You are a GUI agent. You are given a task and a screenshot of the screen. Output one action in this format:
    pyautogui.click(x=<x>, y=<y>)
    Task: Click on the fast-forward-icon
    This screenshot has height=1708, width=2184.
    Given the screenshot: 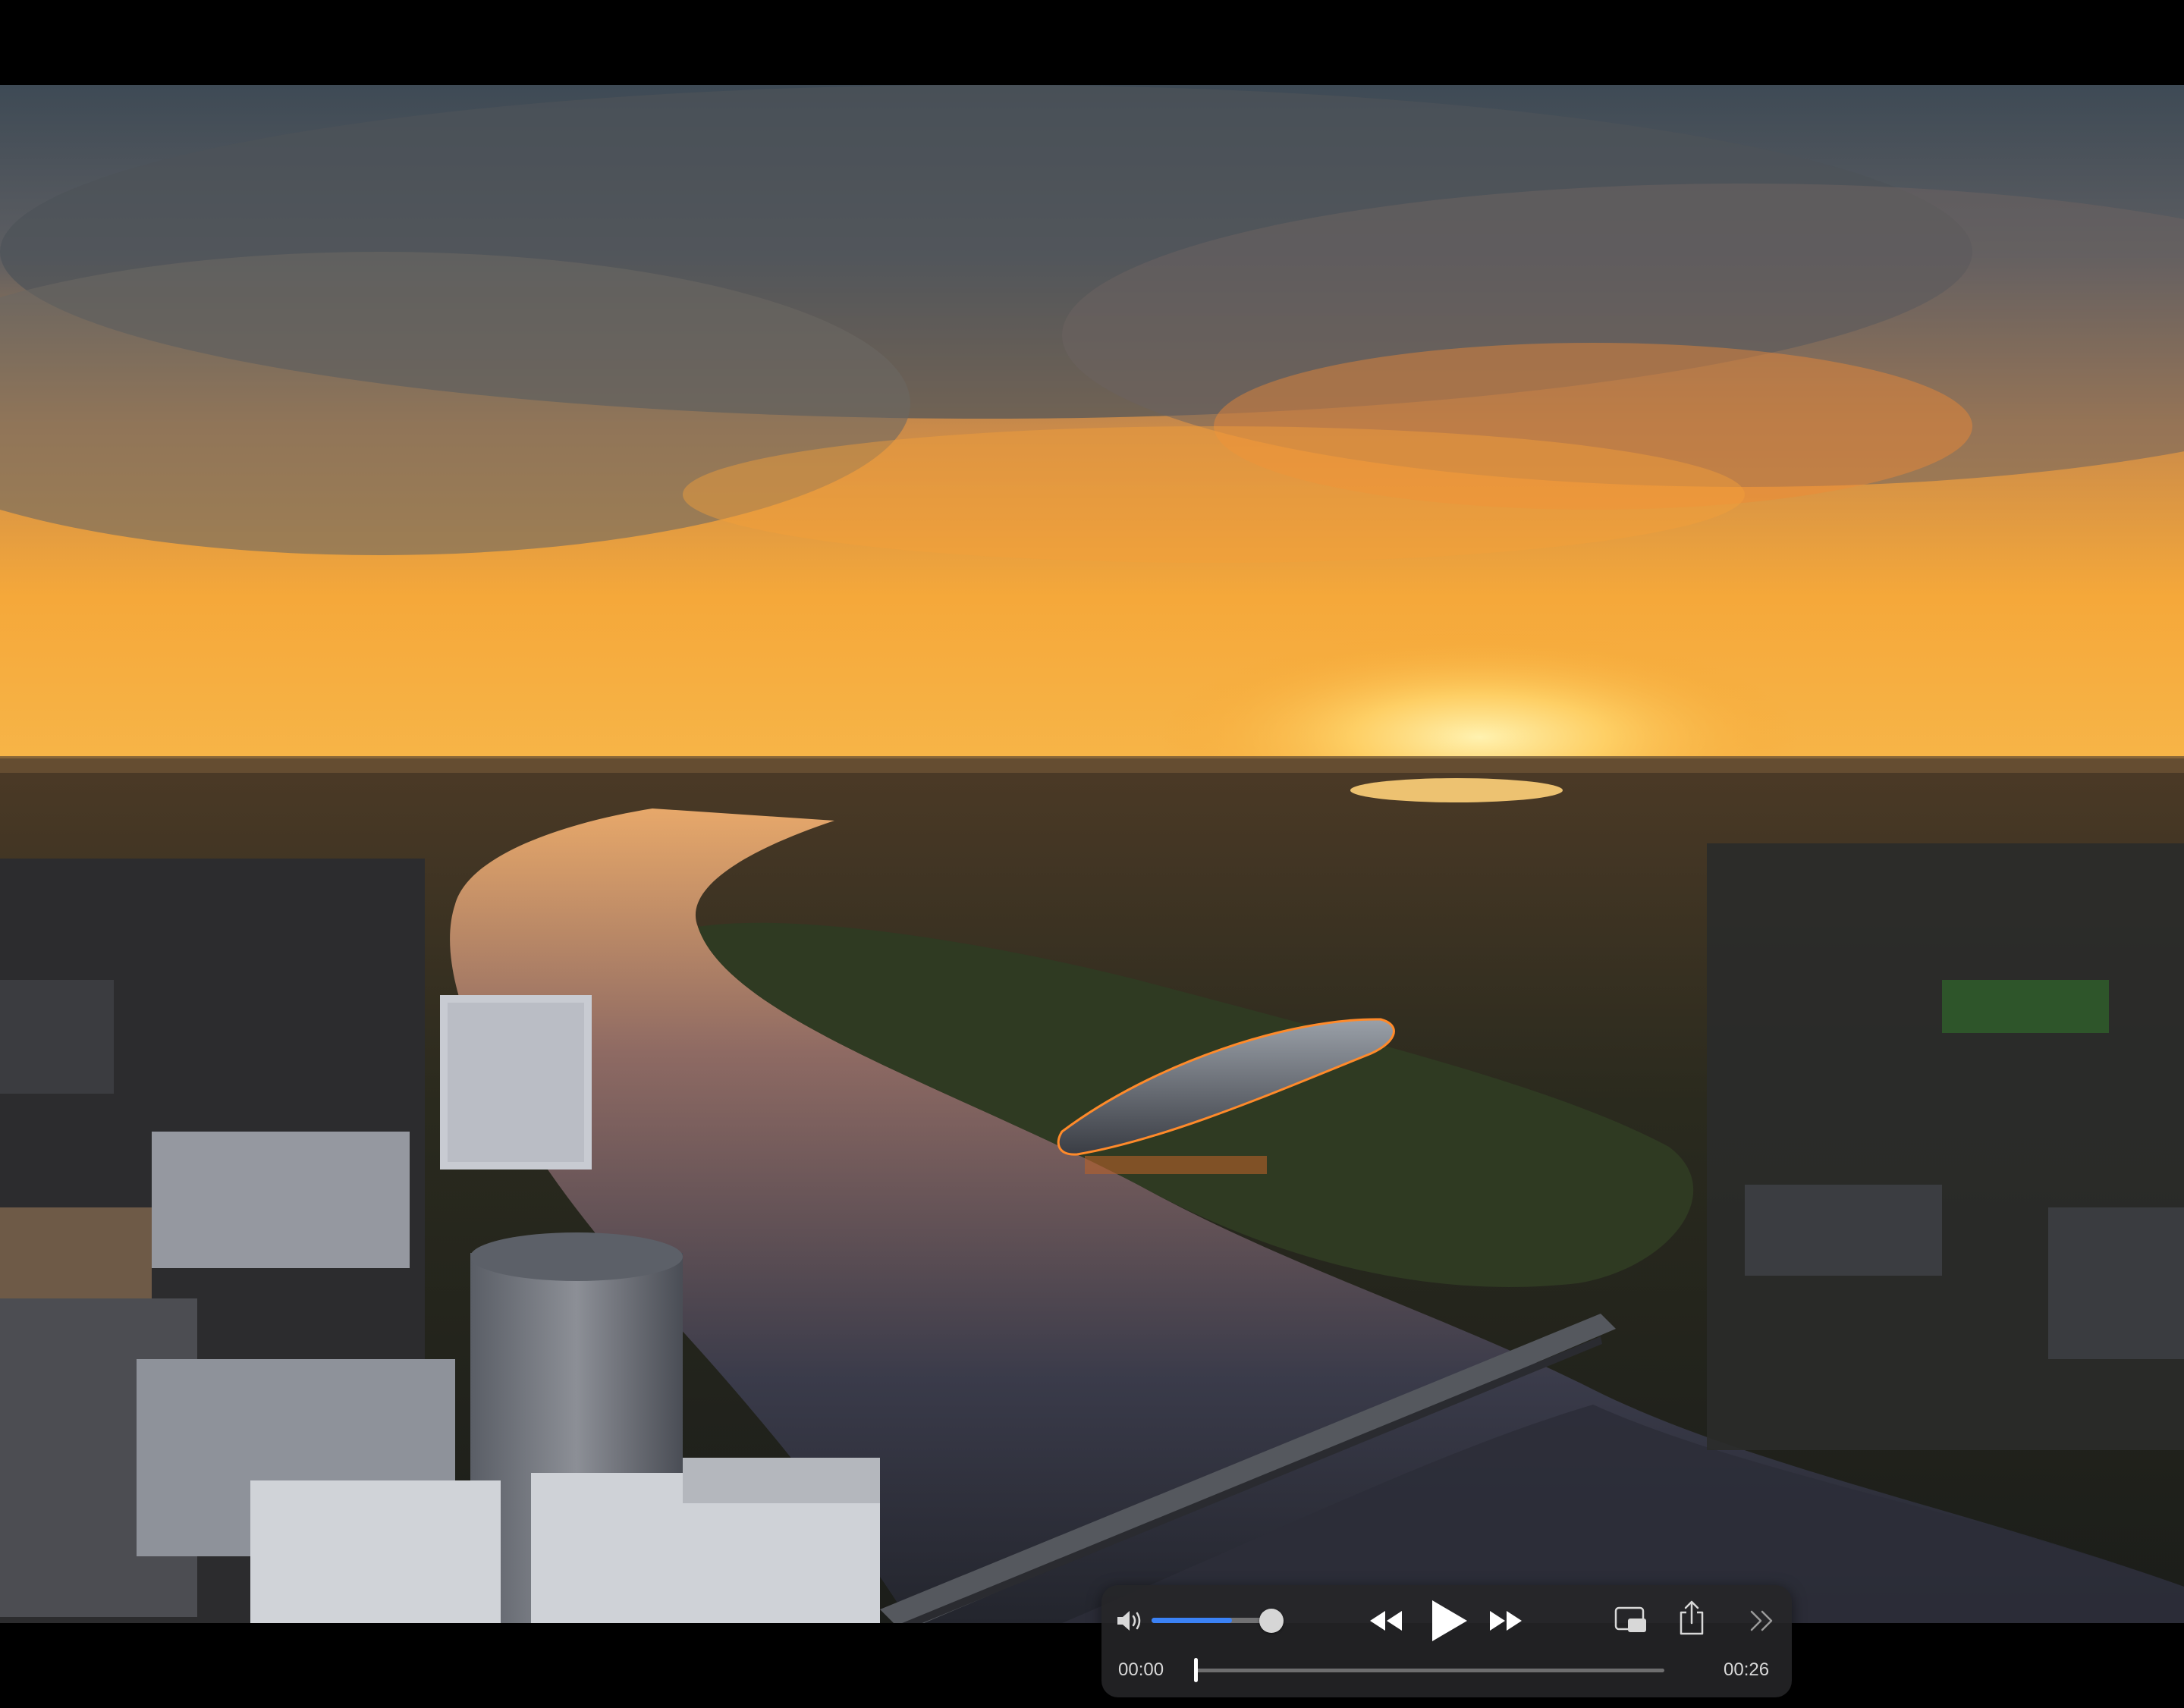 What is the action you would take?
    pyautogui.click(x=1505, y=1620)
    